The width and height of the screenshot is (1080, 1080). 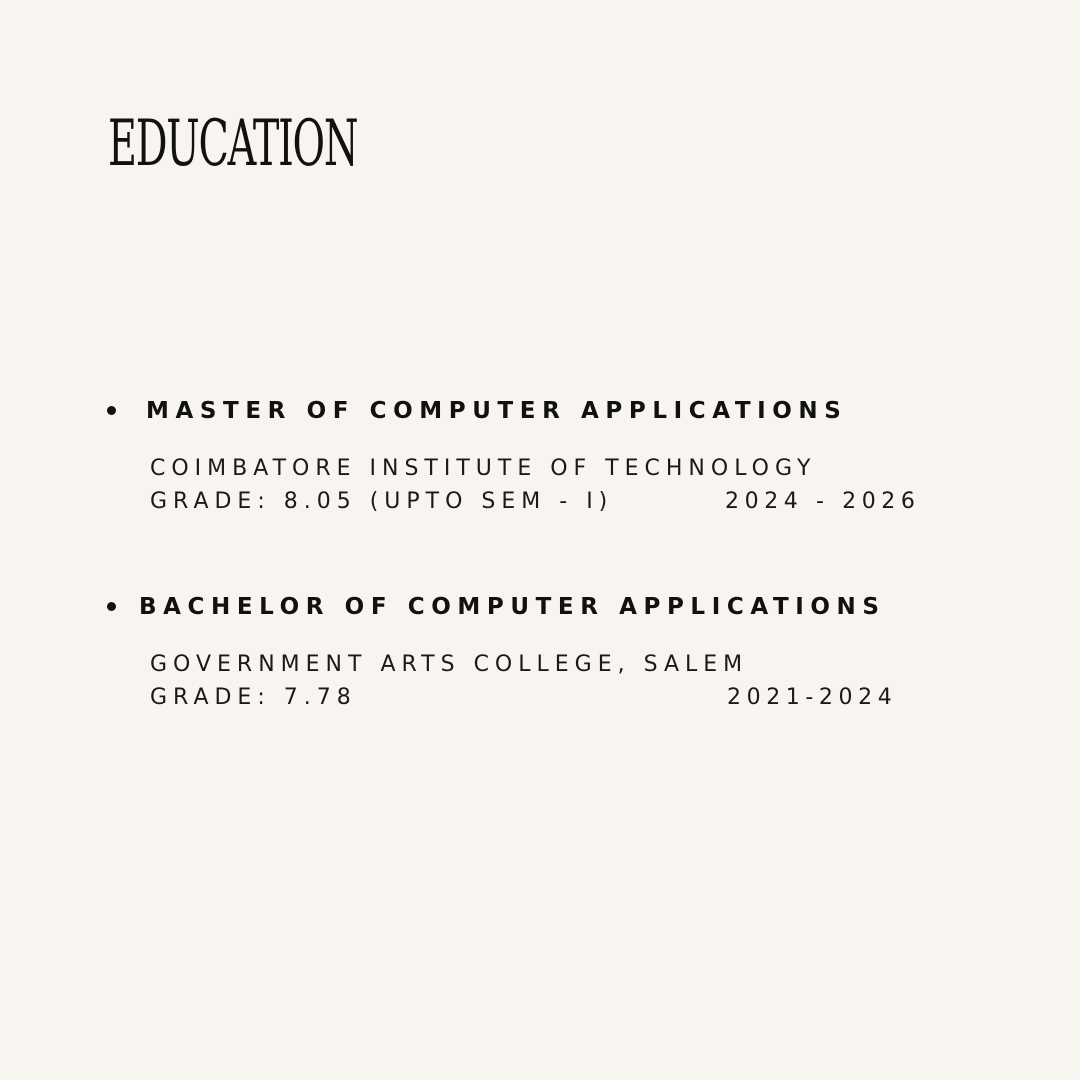 I want to click on institution-name: GOVERNMENT ARTS COLLEGE, SALEM, so click(x=449, y=664).